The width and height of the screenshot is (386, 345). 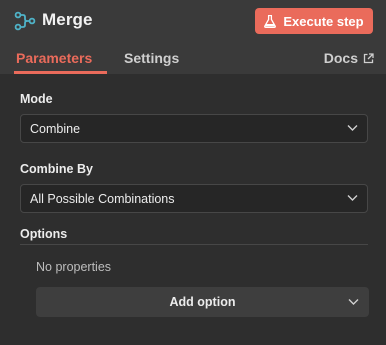 I want to click on add-option-label: Add option, so click(x=202, y=302).